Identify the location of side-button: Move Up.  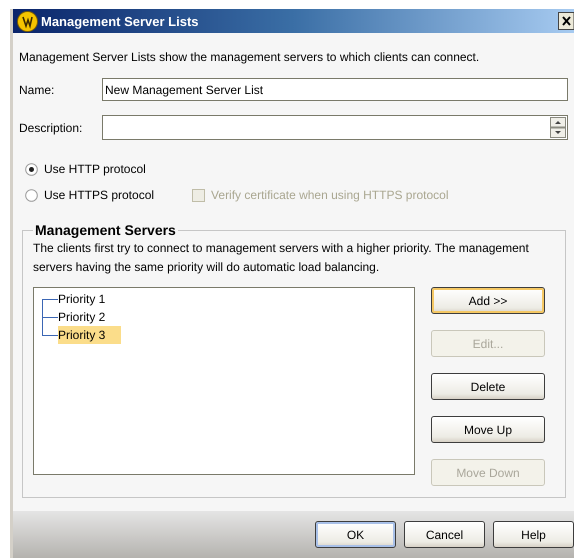
(488, 429).